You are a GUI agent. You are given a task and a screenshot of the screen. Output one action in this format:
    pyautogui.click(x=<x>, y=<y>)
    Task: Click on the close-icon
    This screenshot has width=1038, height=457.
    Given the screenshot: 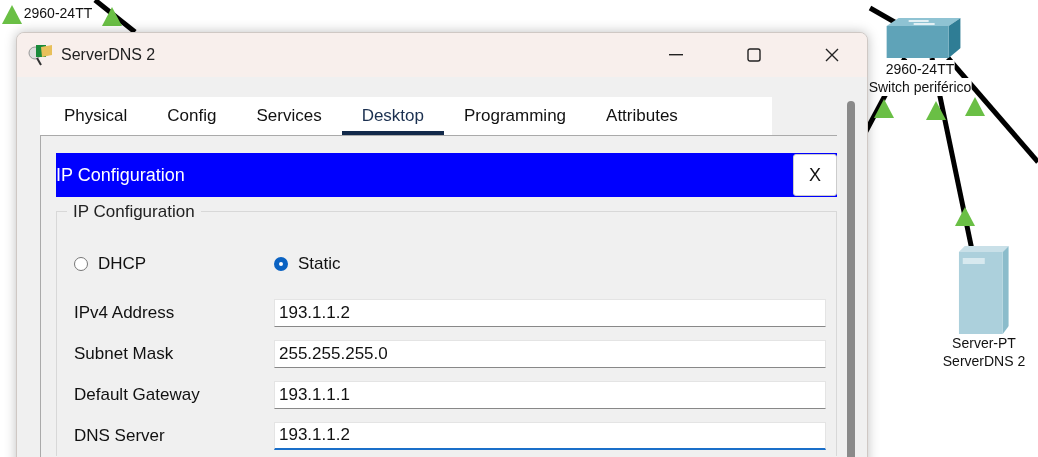 What is the action you would take?
    pyautogui.click(x=832, y=55)
    